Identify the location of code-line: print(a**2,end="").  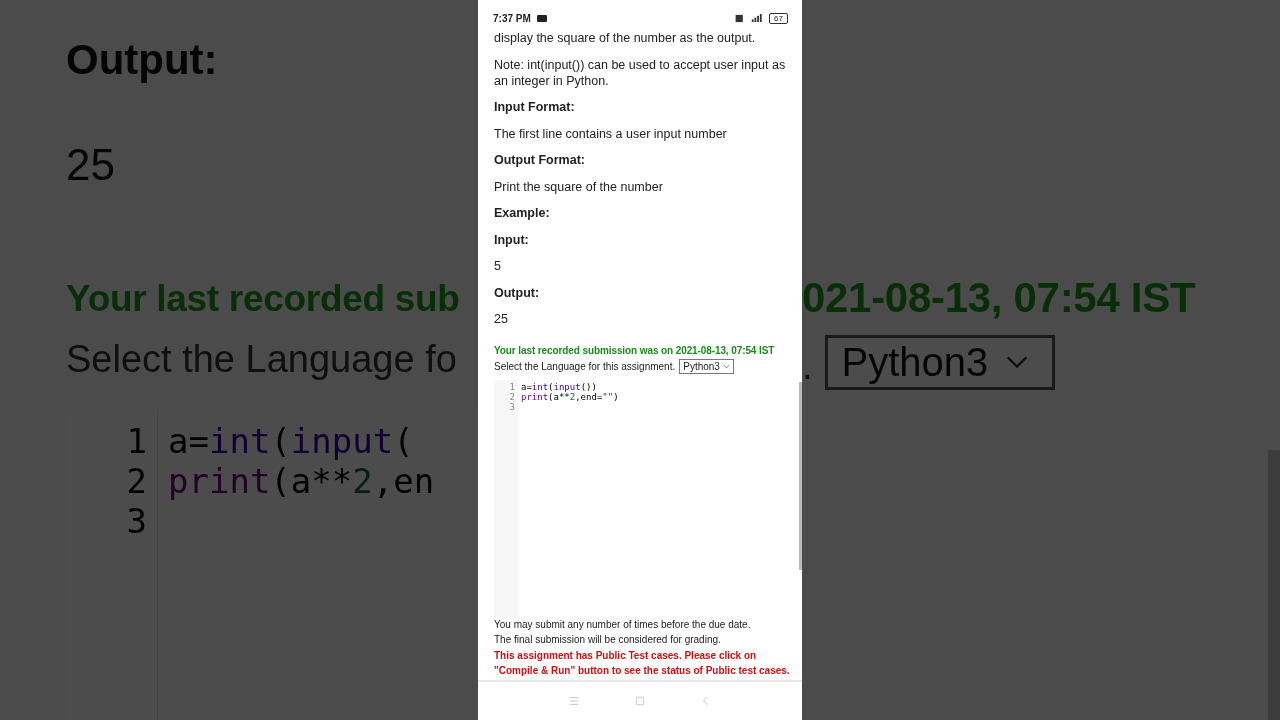
(570, 396).